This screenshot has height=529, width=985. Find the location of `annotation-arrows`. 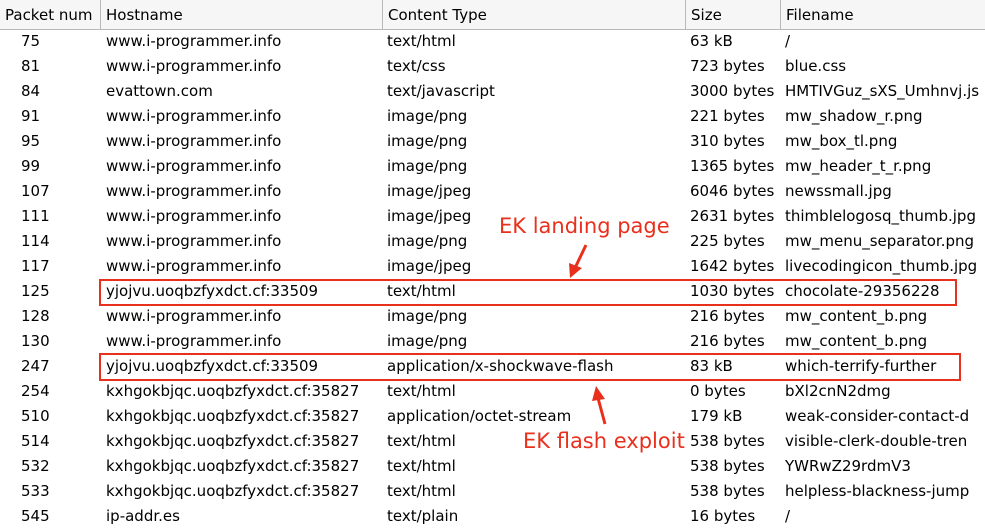

annotation-arrows is located at coordinates (588, 334).